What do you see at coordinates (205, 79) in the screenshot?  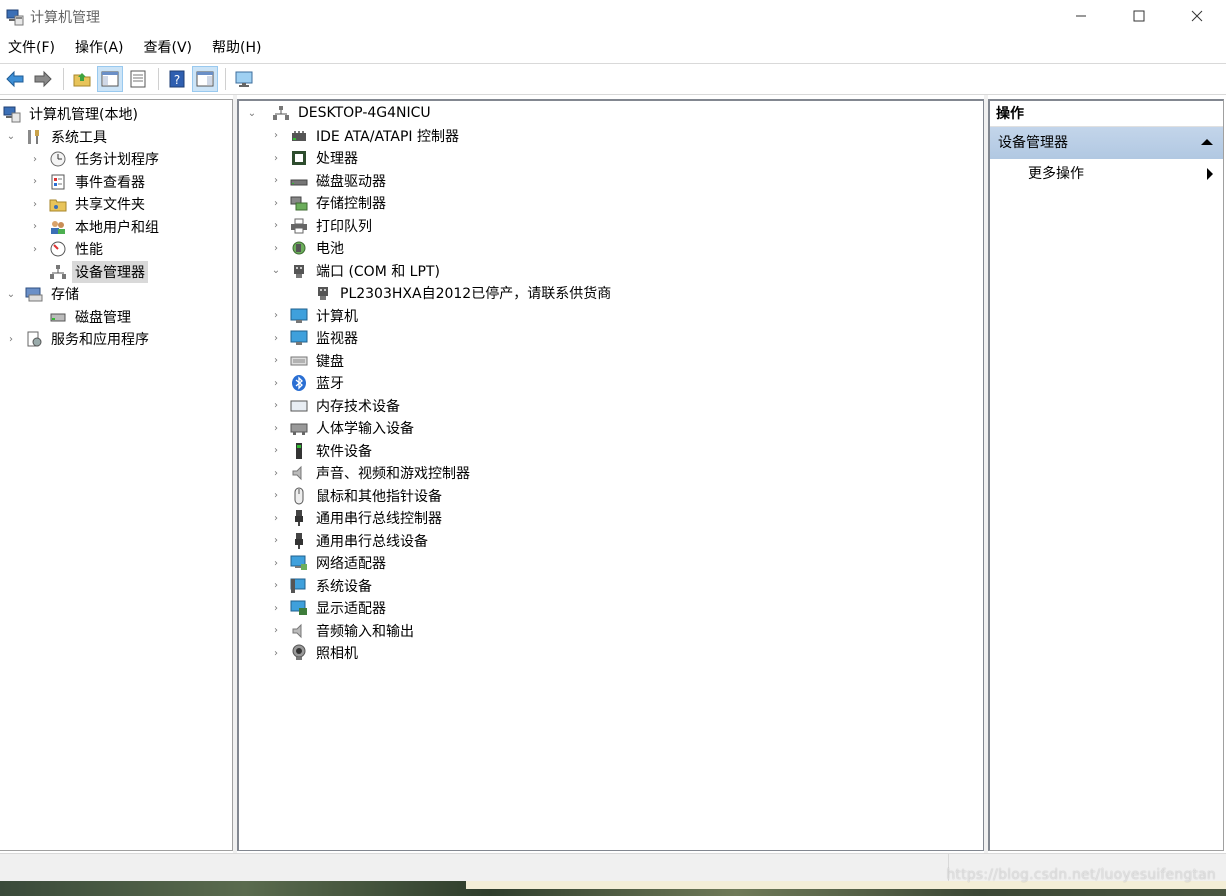 I see `show-hide-action-pane-button` at bounding box center [205, 79].